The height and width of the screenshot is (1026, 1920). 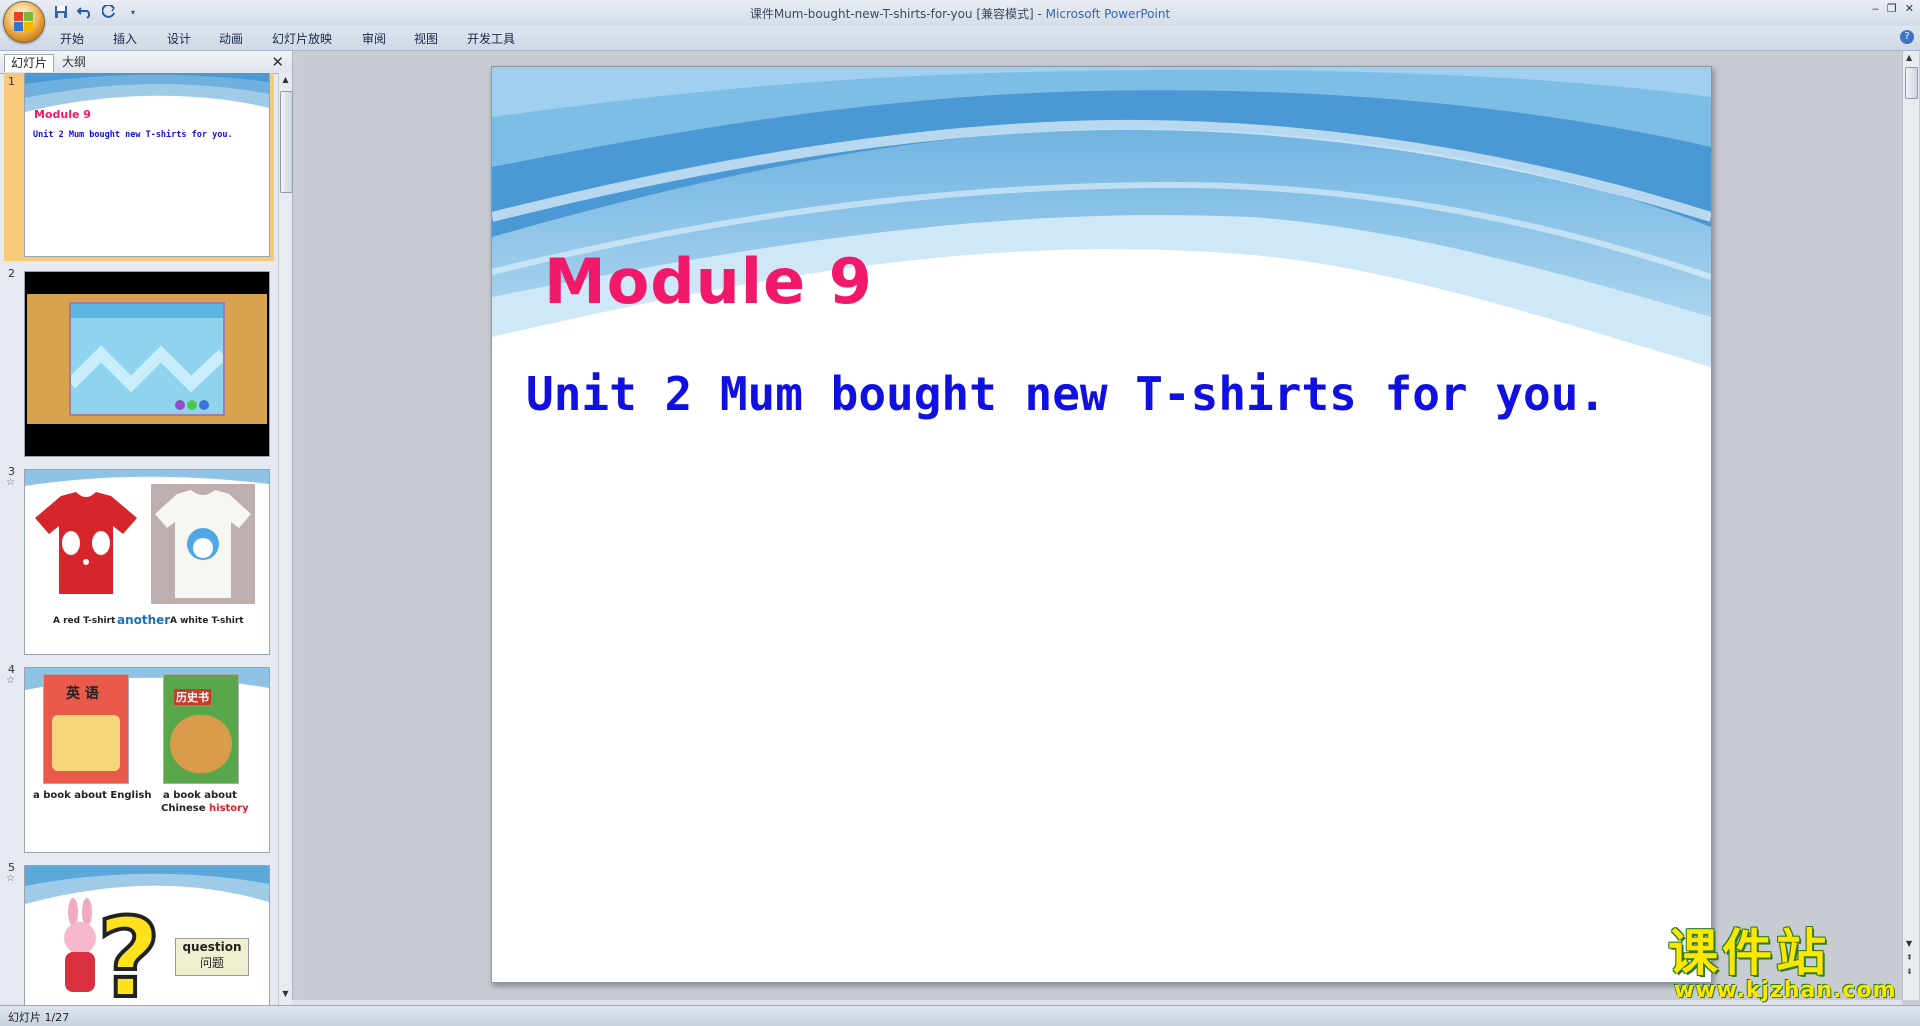 I want to click on thumb-title: Module 9, so click(x=62, y=114).